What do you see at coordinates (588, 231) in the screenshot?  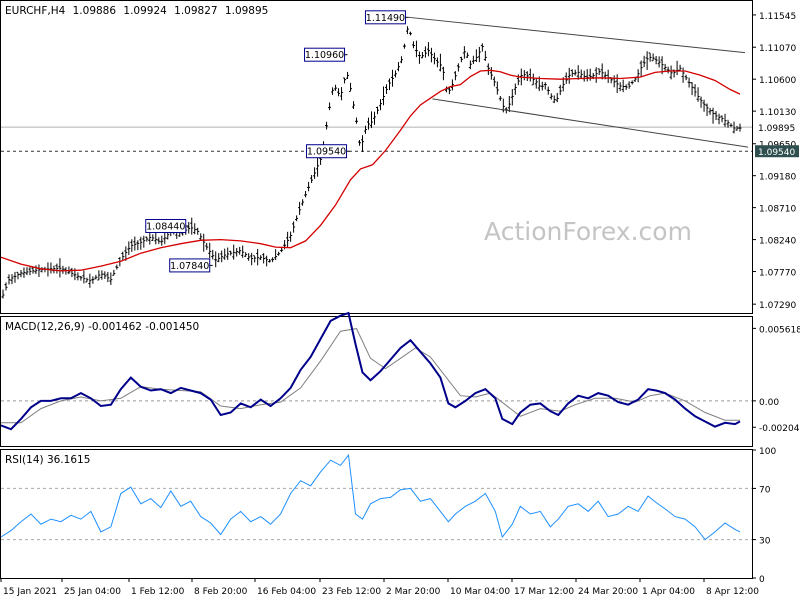 I see `watermark: ActionForex.com` at bounding box center [588, 231].